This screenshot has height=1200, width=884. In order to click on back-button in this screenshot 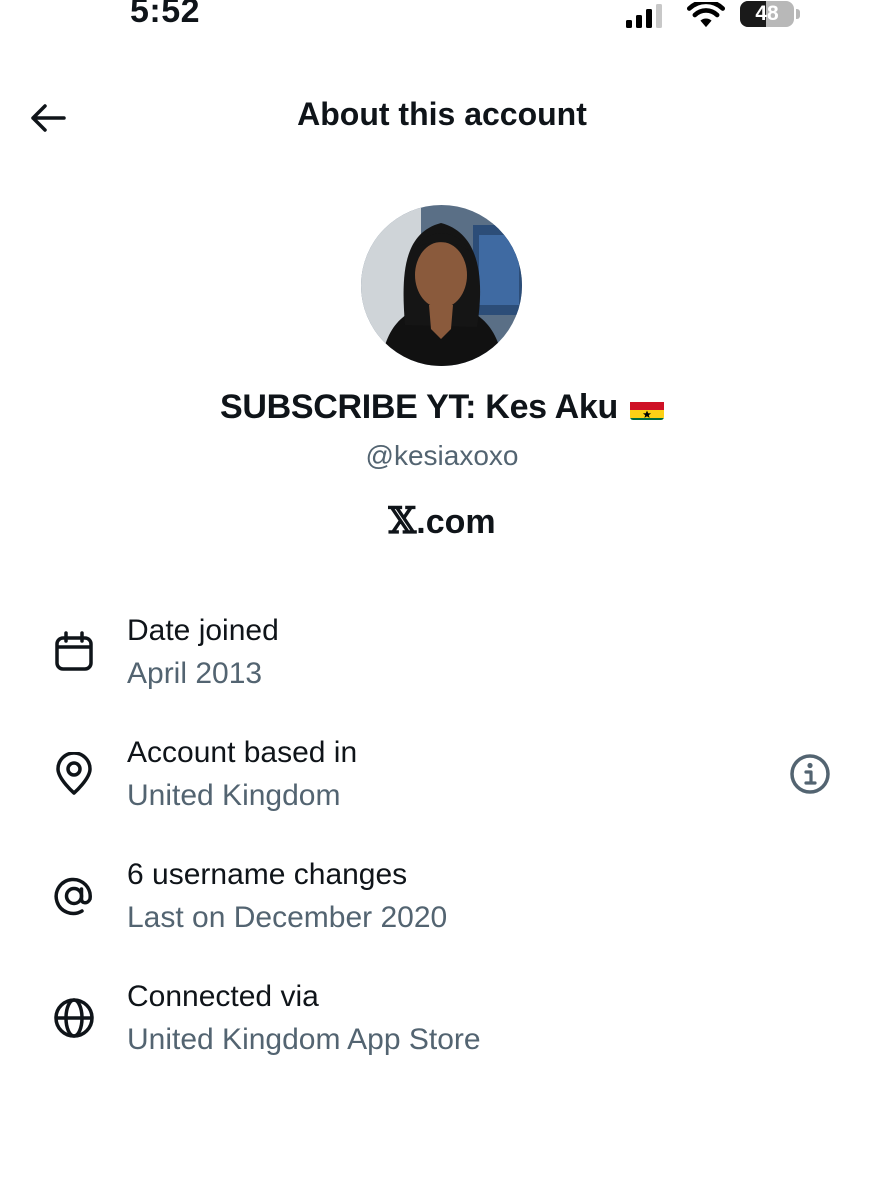, I will do `click(48, 118)`.